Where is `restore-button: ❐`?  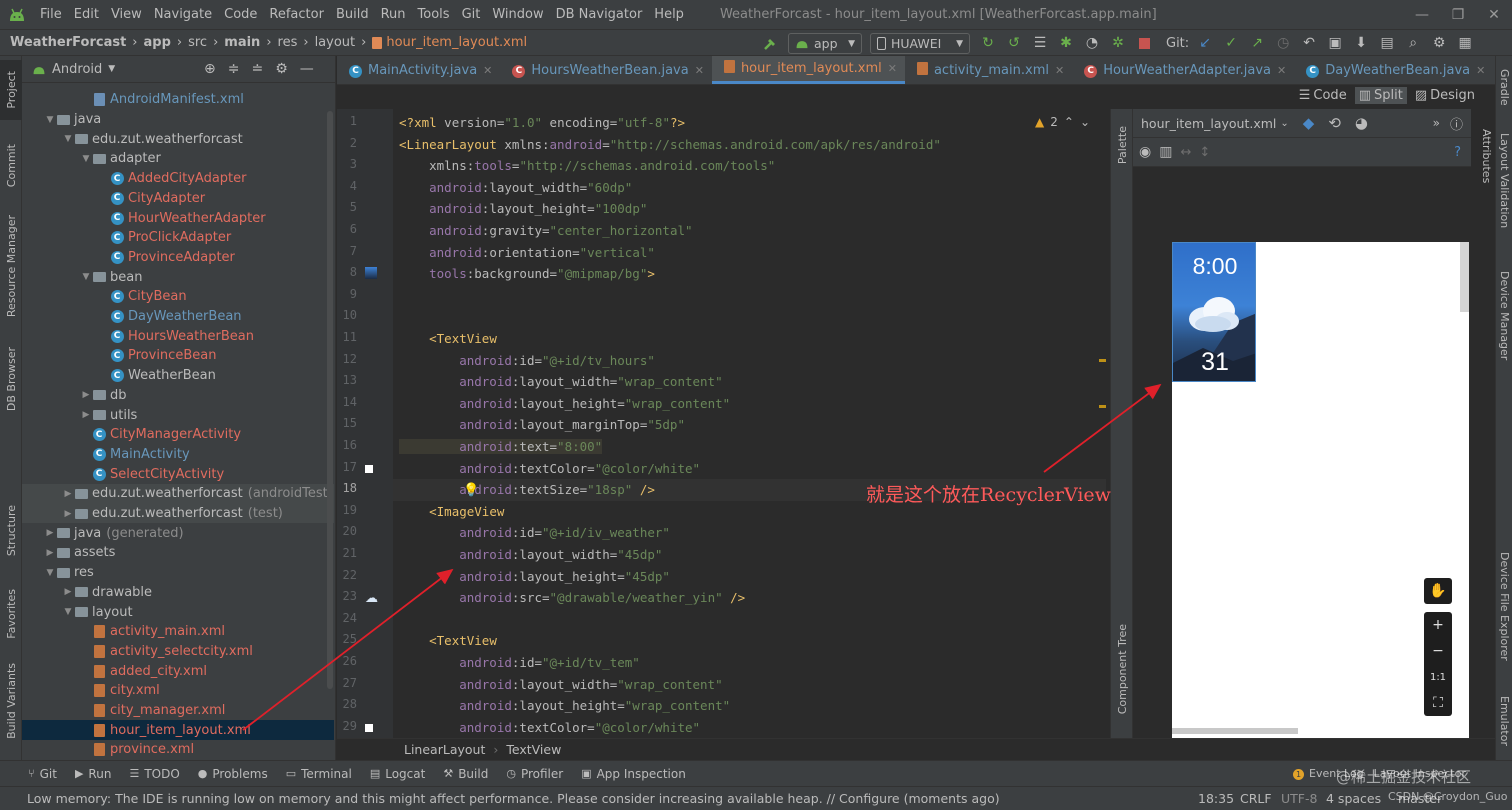
restore-button: ❐ is located at coordinates (1458, 14).